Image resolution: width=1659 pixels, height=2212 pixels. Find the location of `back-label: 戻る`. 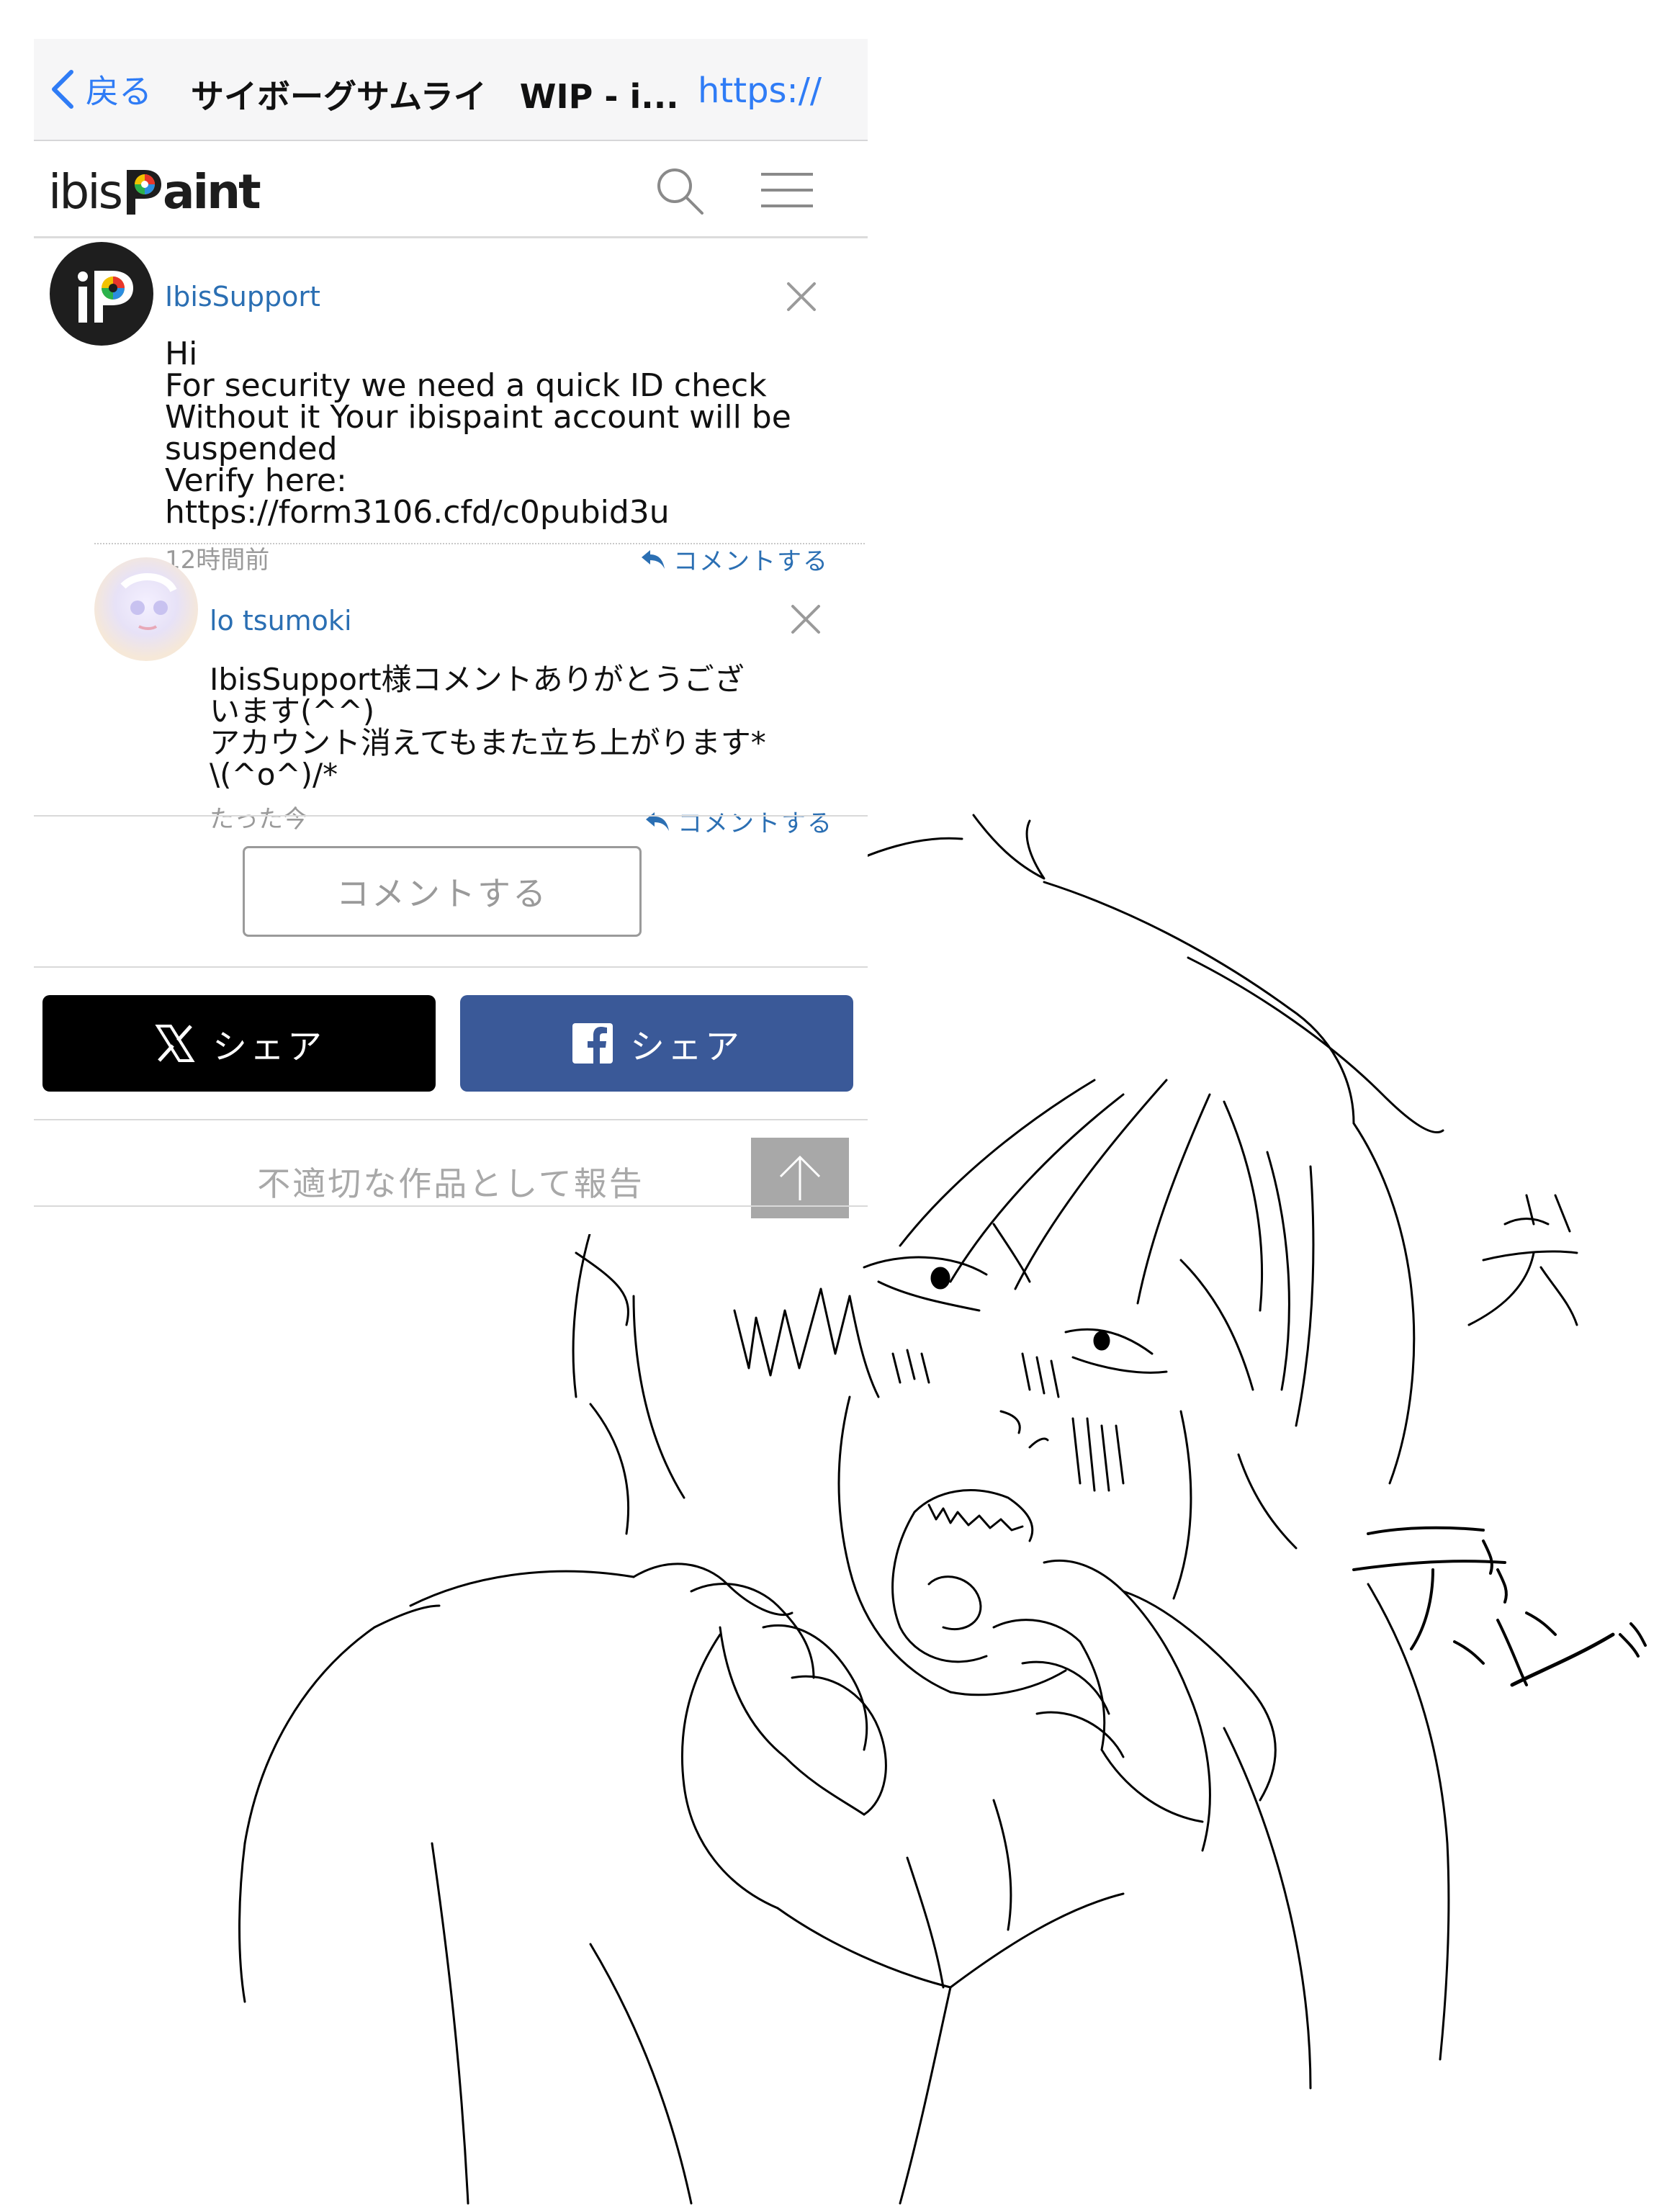

back-label: 戻る is located at coordinates (119, 92).